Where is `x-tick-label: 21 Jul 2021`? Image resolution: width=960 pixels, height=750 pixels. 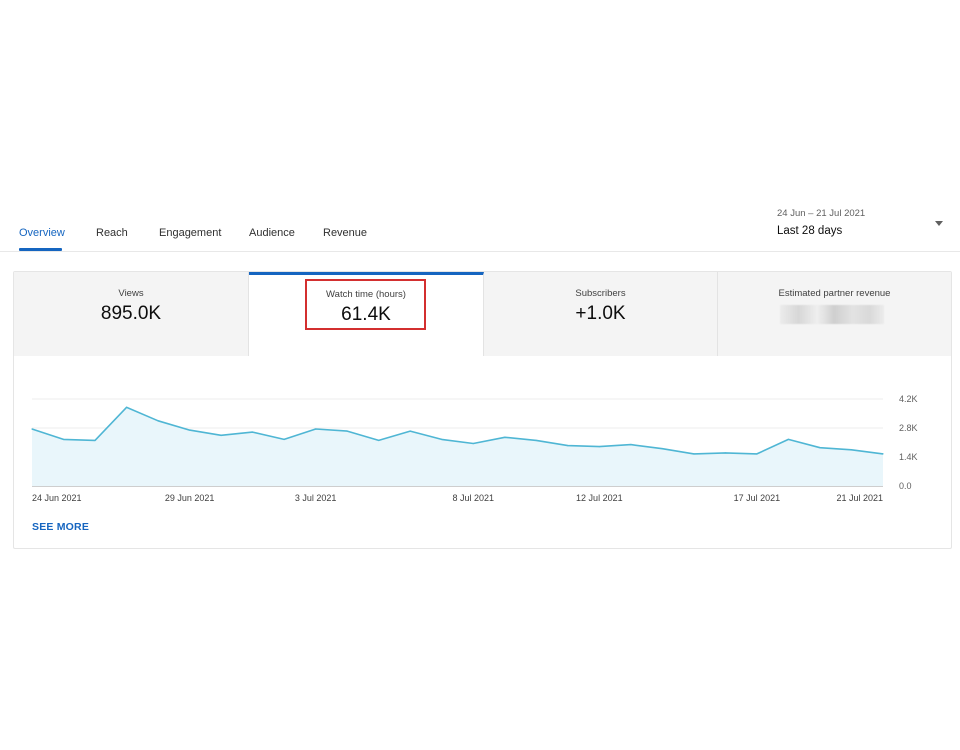 x-tick-label: 21 Jul 2021 is located at coordinates (859, 498).